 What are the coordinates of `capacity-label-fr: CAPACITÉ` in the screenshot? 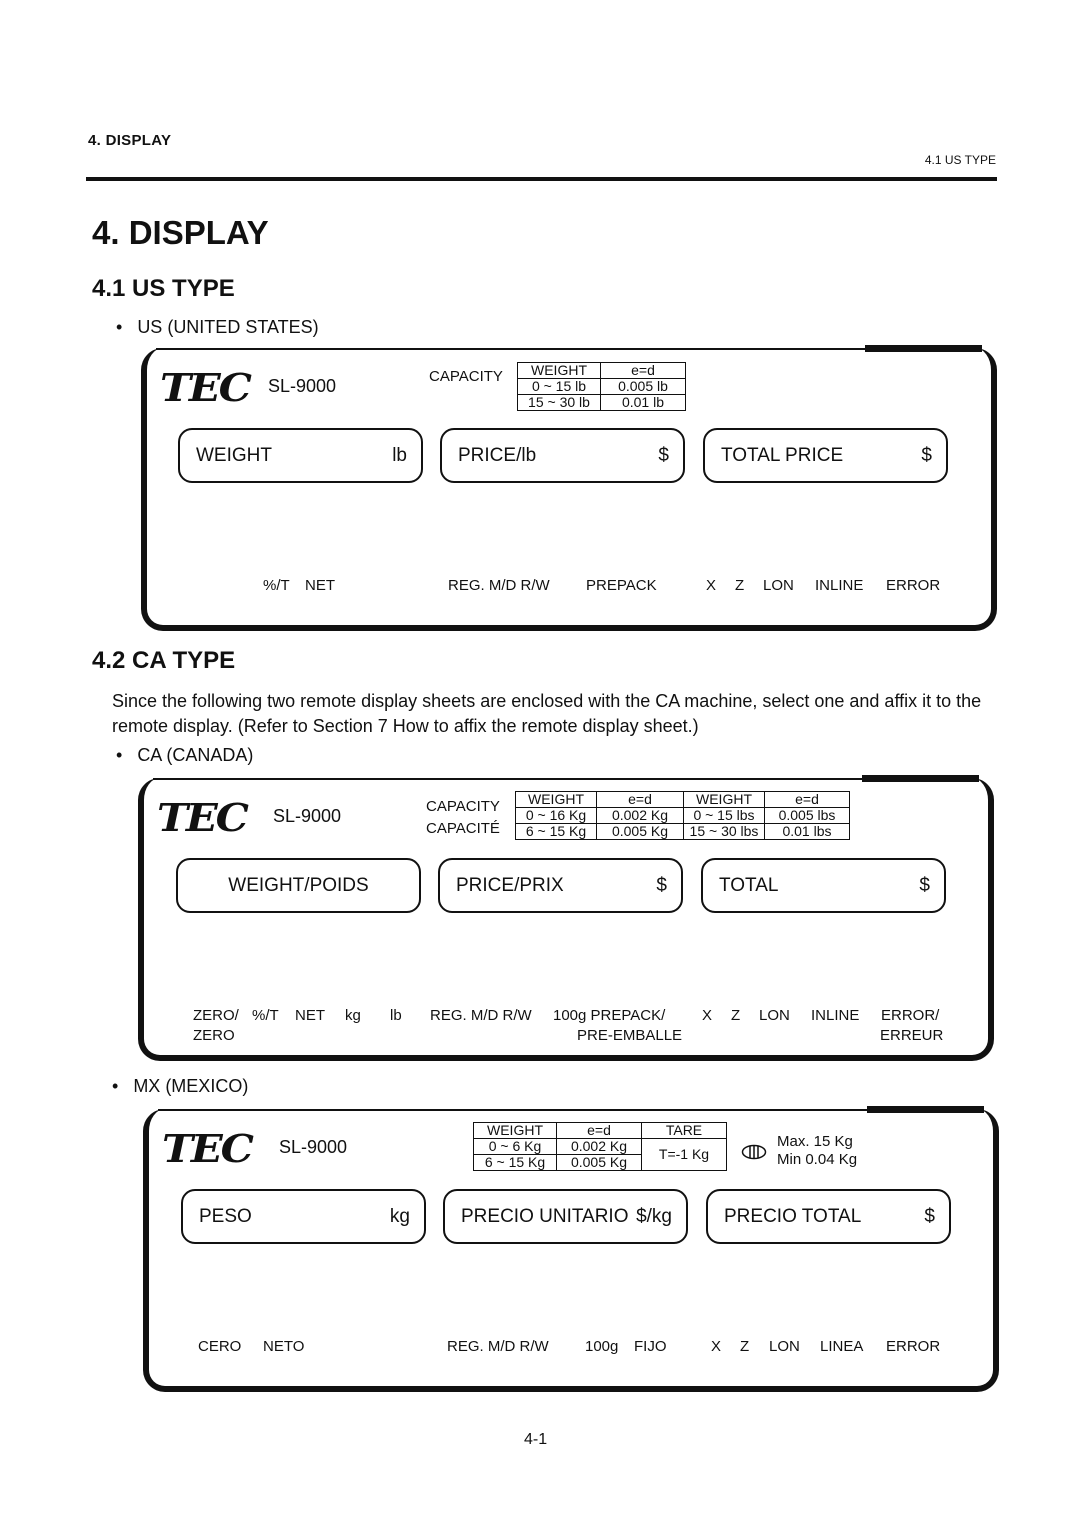 It's located at (463, 828).